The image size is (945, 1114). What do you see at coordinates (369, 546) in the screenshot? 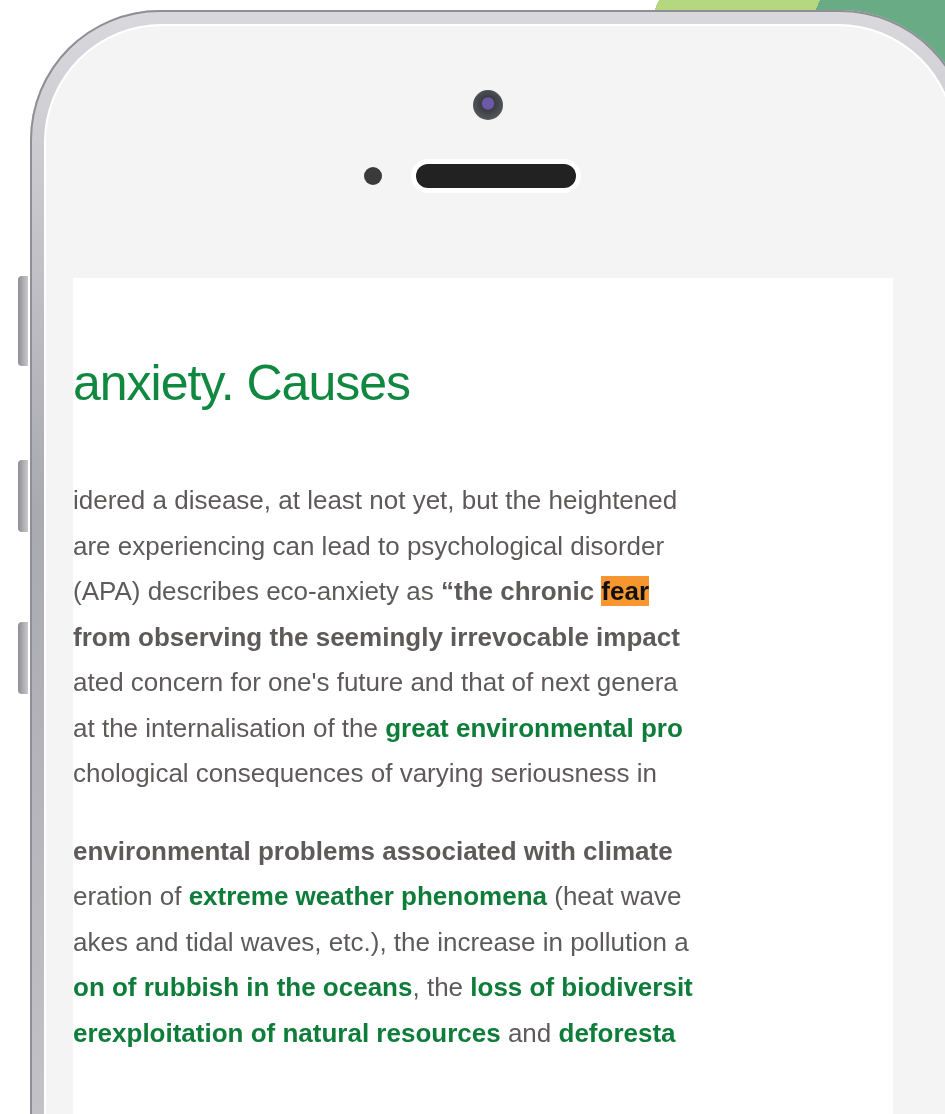
I see `text-line: are experiencing can lead to psychological disorder` at bounding box center [369, 546].